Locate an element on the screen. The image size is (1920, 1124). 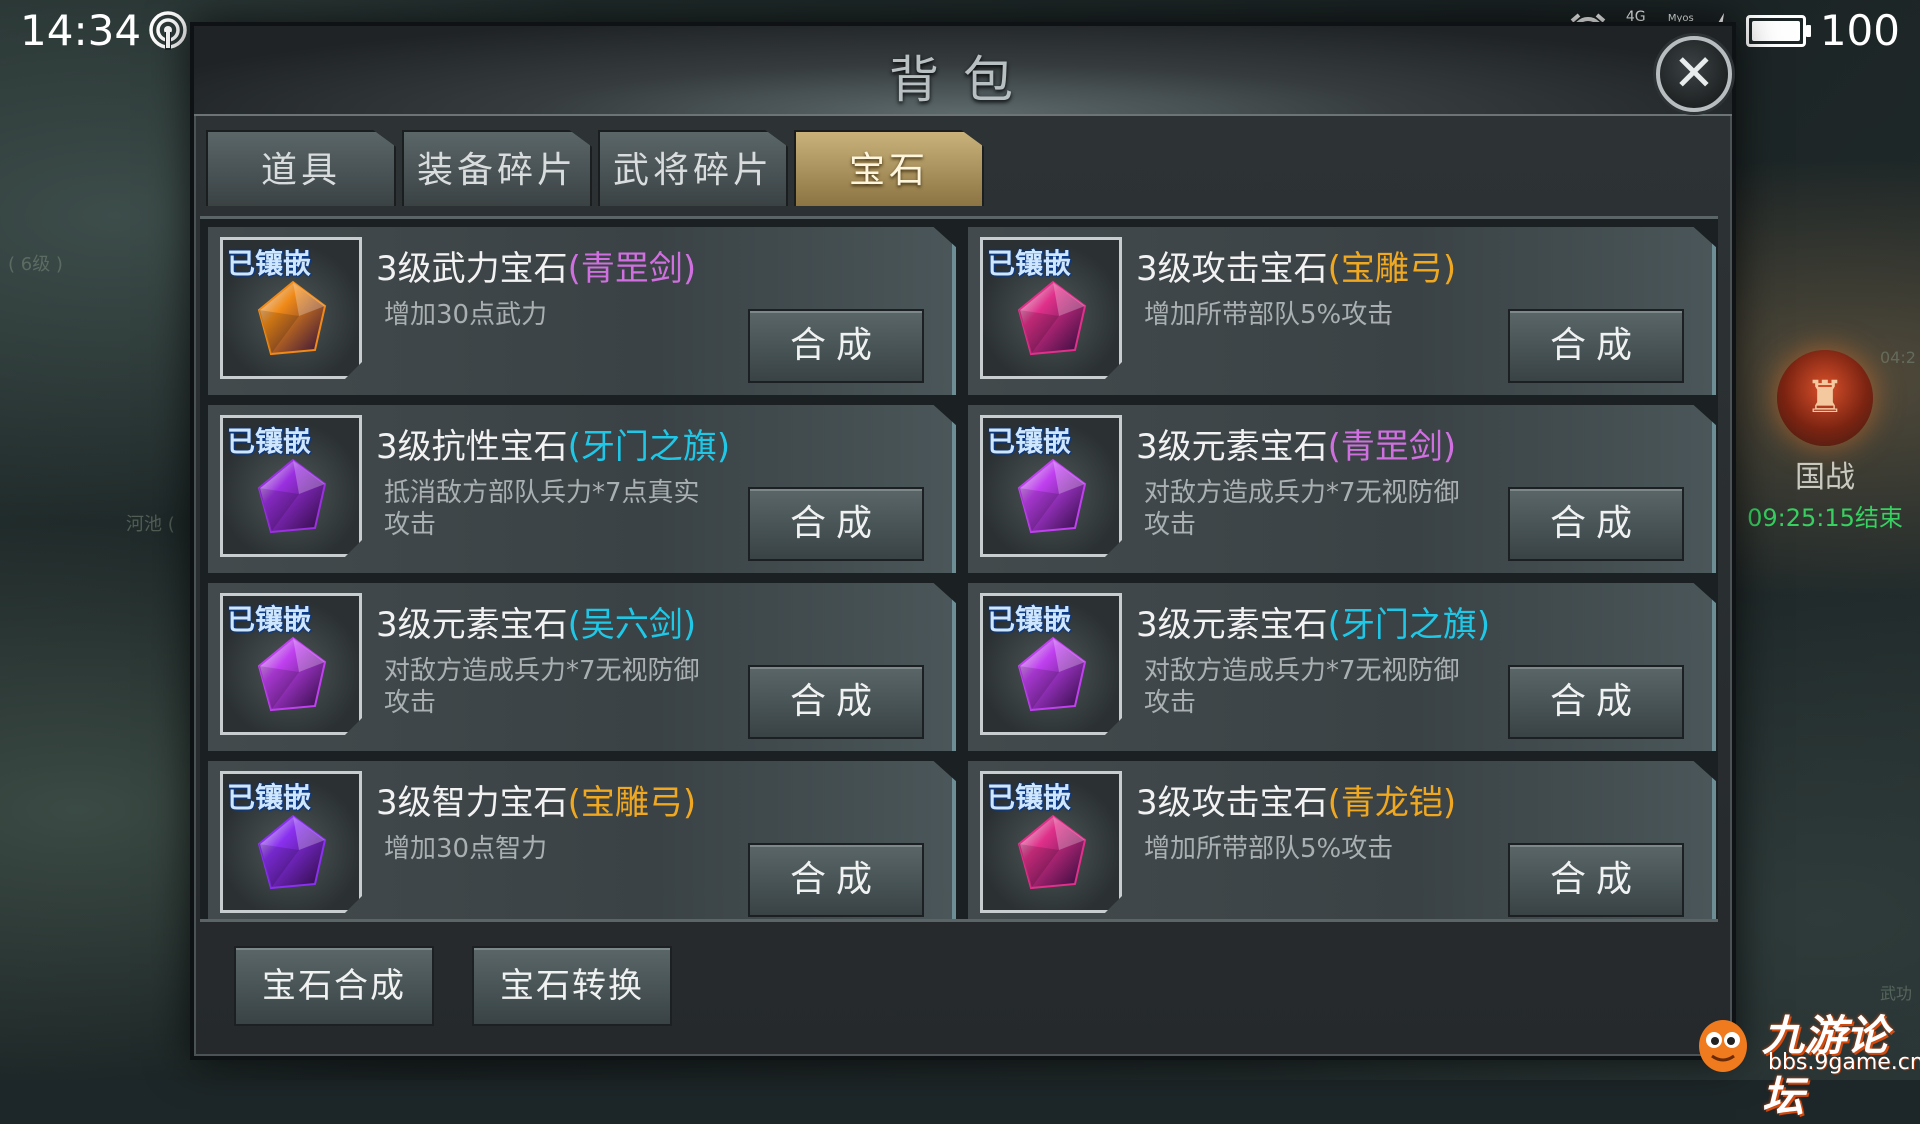
gem-equipment: (吴六剑) is located at coordinates (632, 625).